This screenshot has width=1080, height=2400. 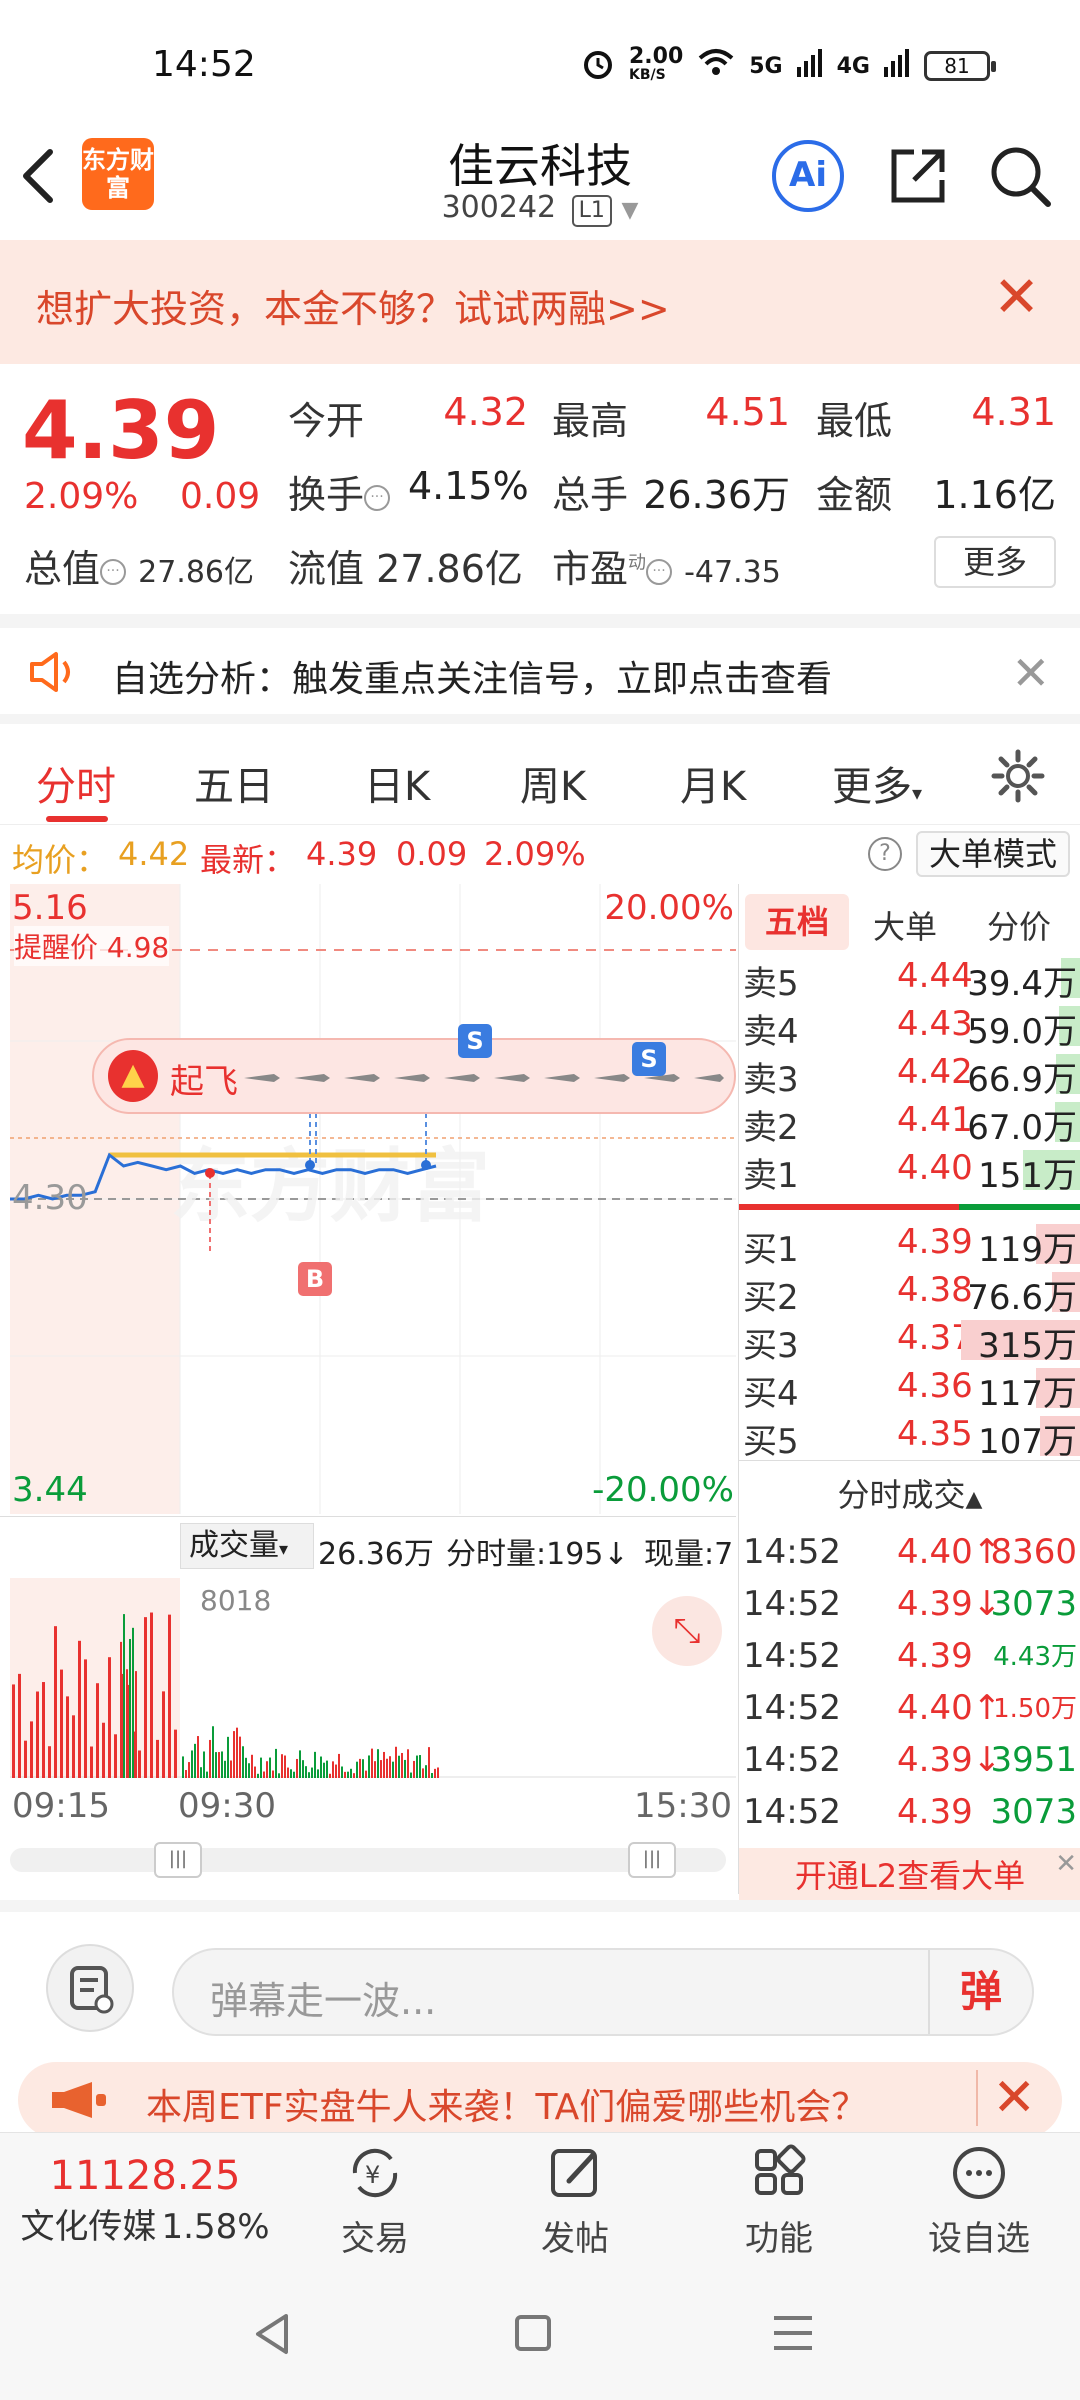 What do you see at coordinates (885, 854) in the screenshot?
I see `help-icon: ?` at bounding box center [885, 854].